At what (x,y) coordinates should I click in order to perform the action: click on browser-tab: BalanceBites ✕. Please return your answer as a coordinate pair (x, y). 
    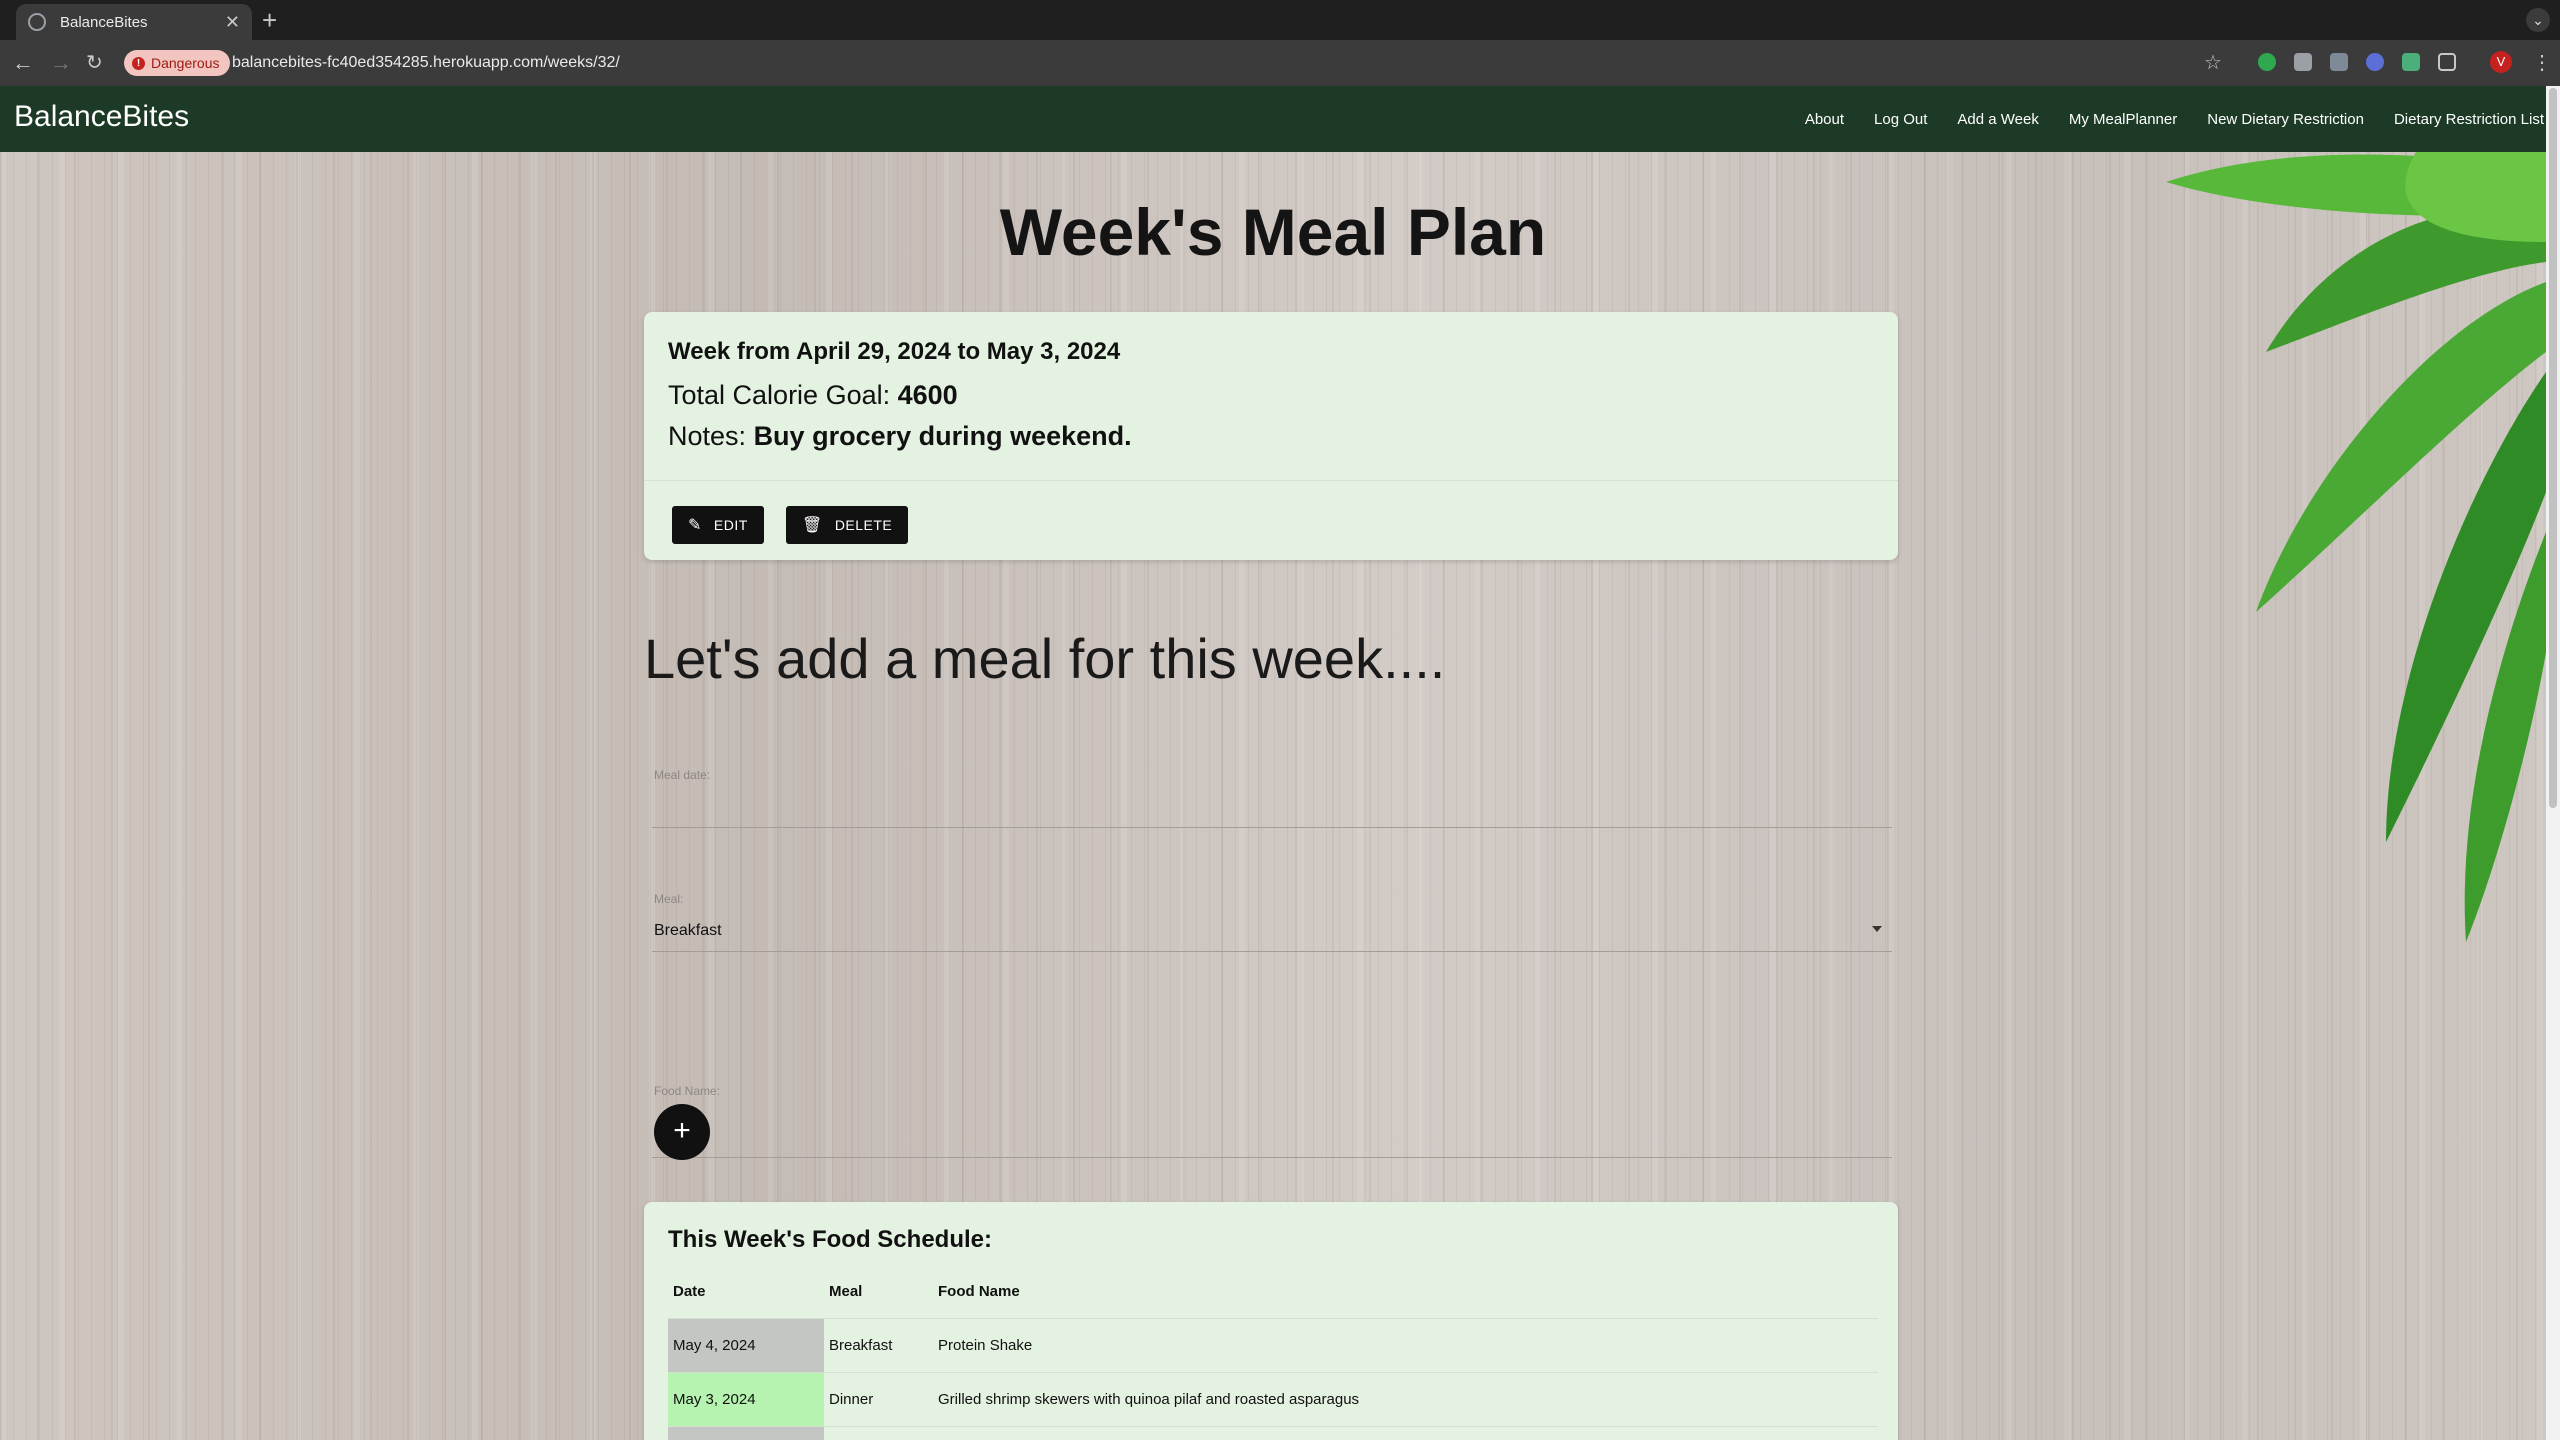
    Looking at the image, I should click on (134, 22).